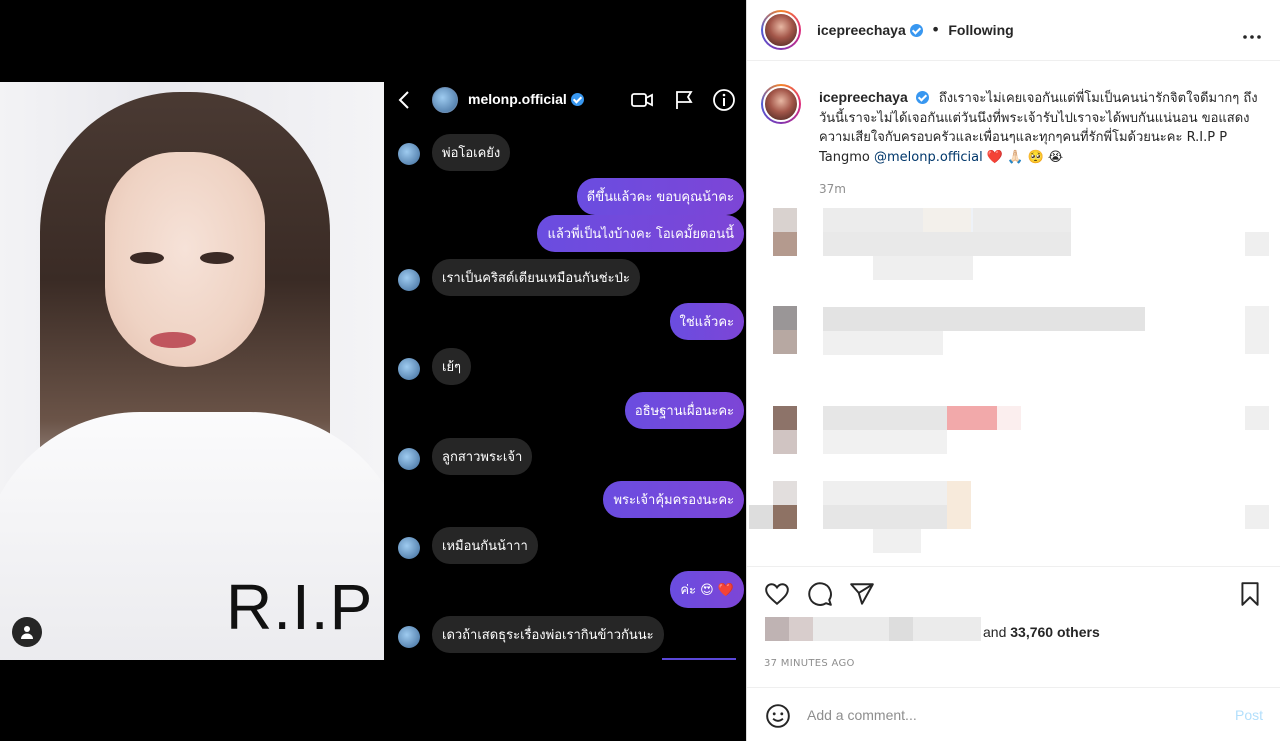  I want to click on user-tag-icon, so click(27, 632).